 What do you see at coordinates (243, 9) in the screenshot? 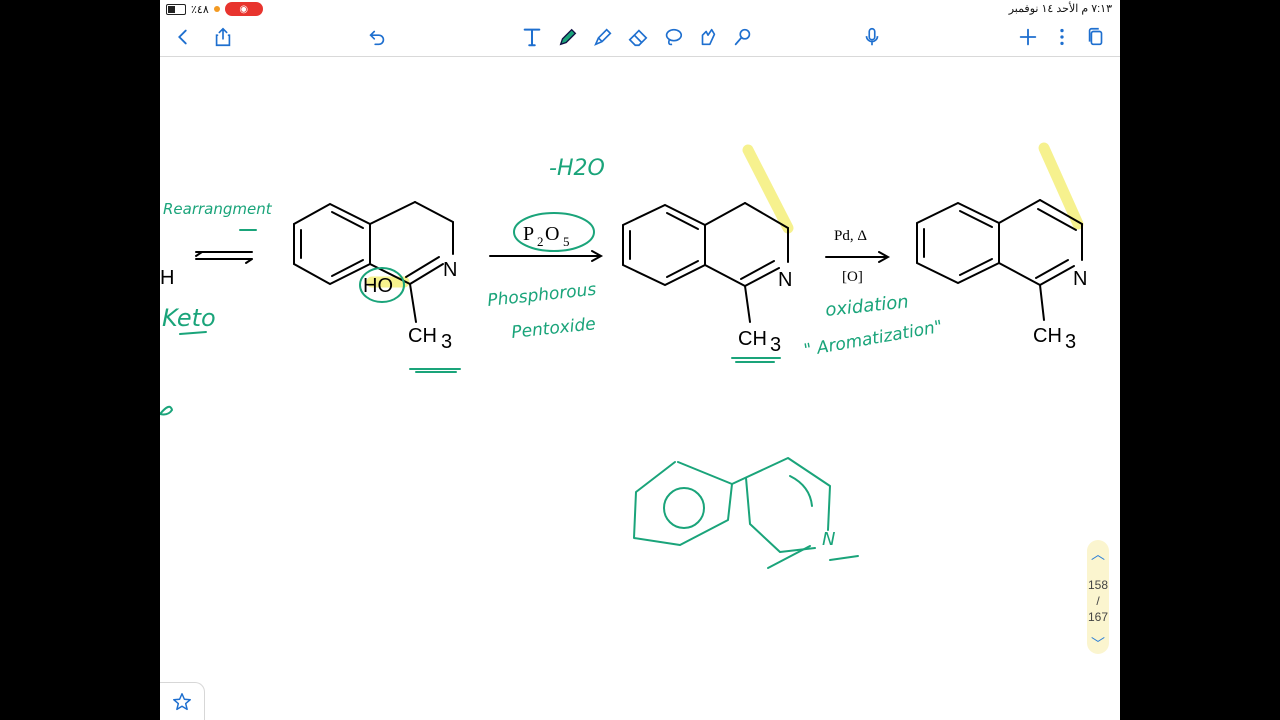
I see `record-icon: ◉` at bounding box center [243, 9].